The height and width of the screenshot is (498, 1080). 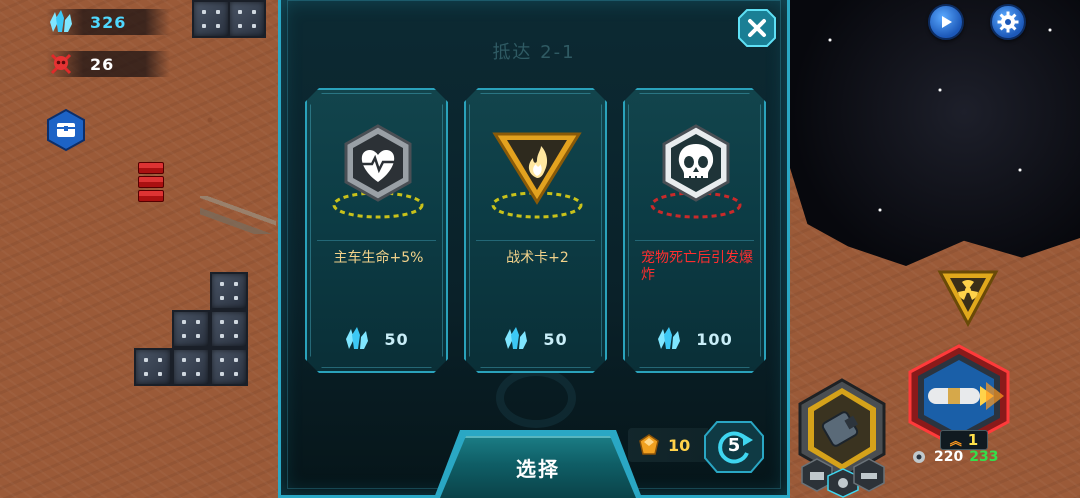 I want to click on wreck-debris, so click(x=238, y=215).